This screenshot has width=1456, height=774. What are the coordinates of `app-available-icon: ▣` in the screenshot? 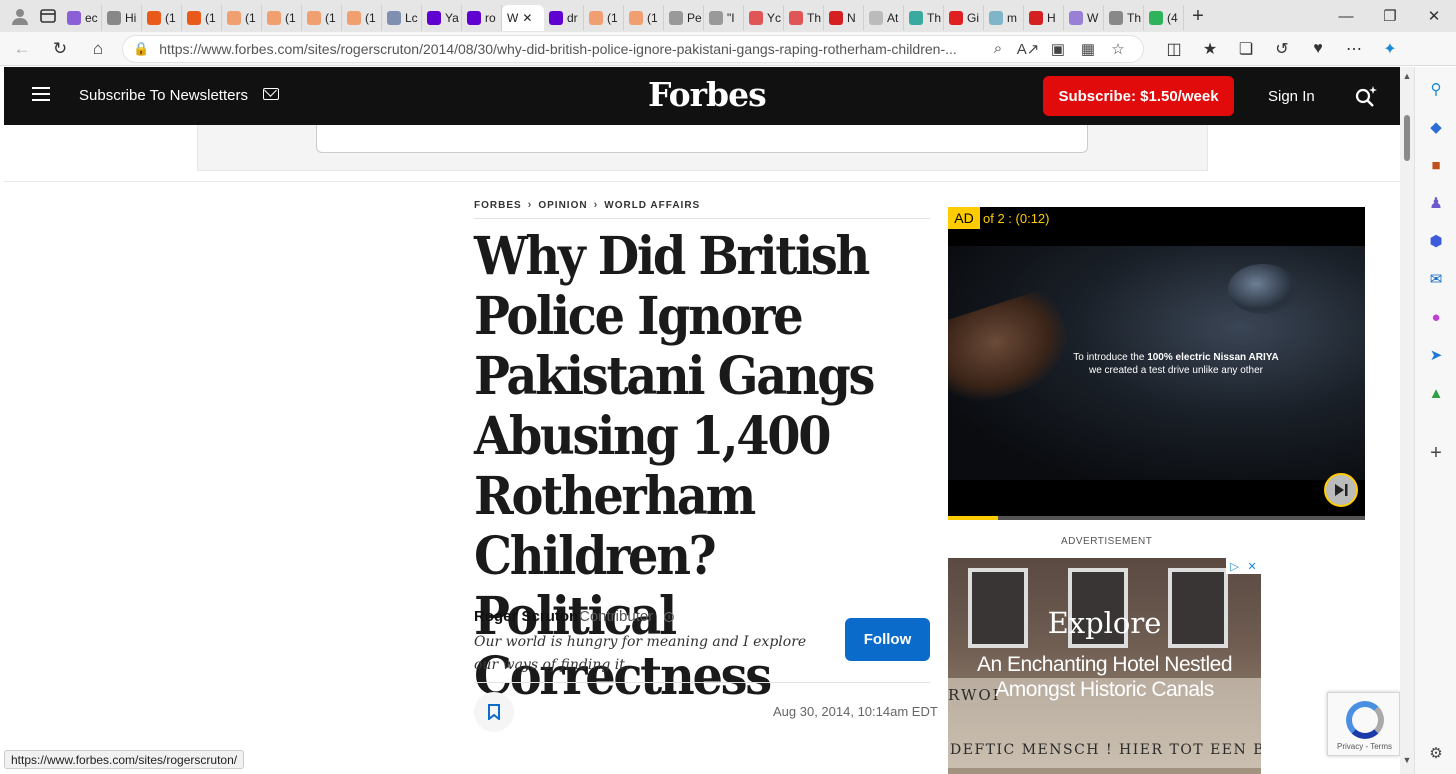 It's located at (1058, 49).